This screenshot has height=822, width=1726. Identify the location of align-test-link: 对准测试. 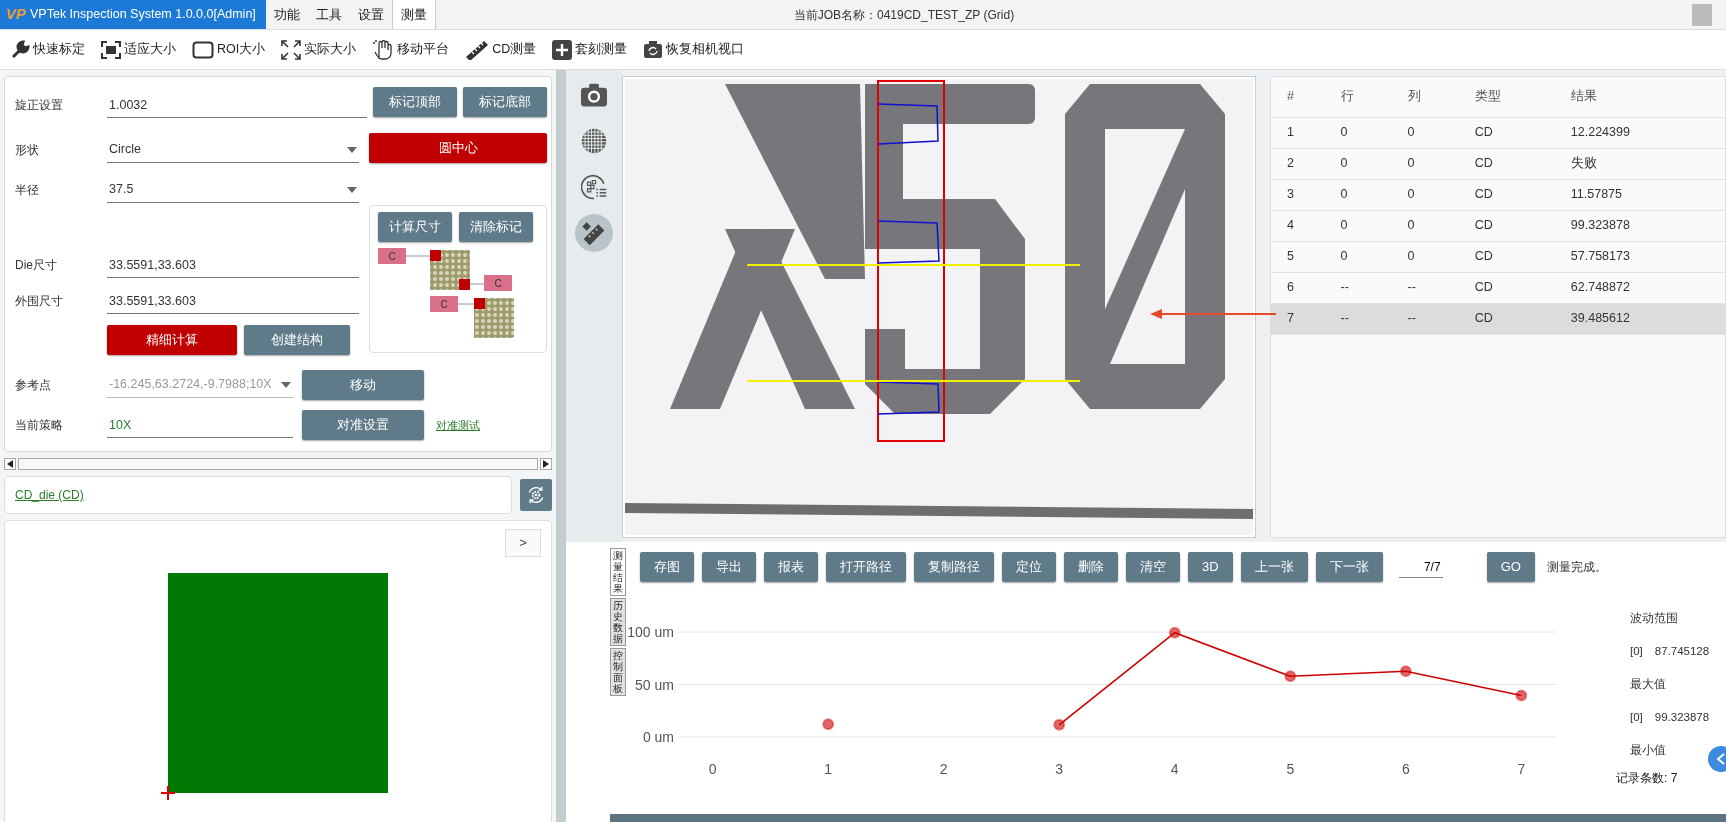
(458, 425).